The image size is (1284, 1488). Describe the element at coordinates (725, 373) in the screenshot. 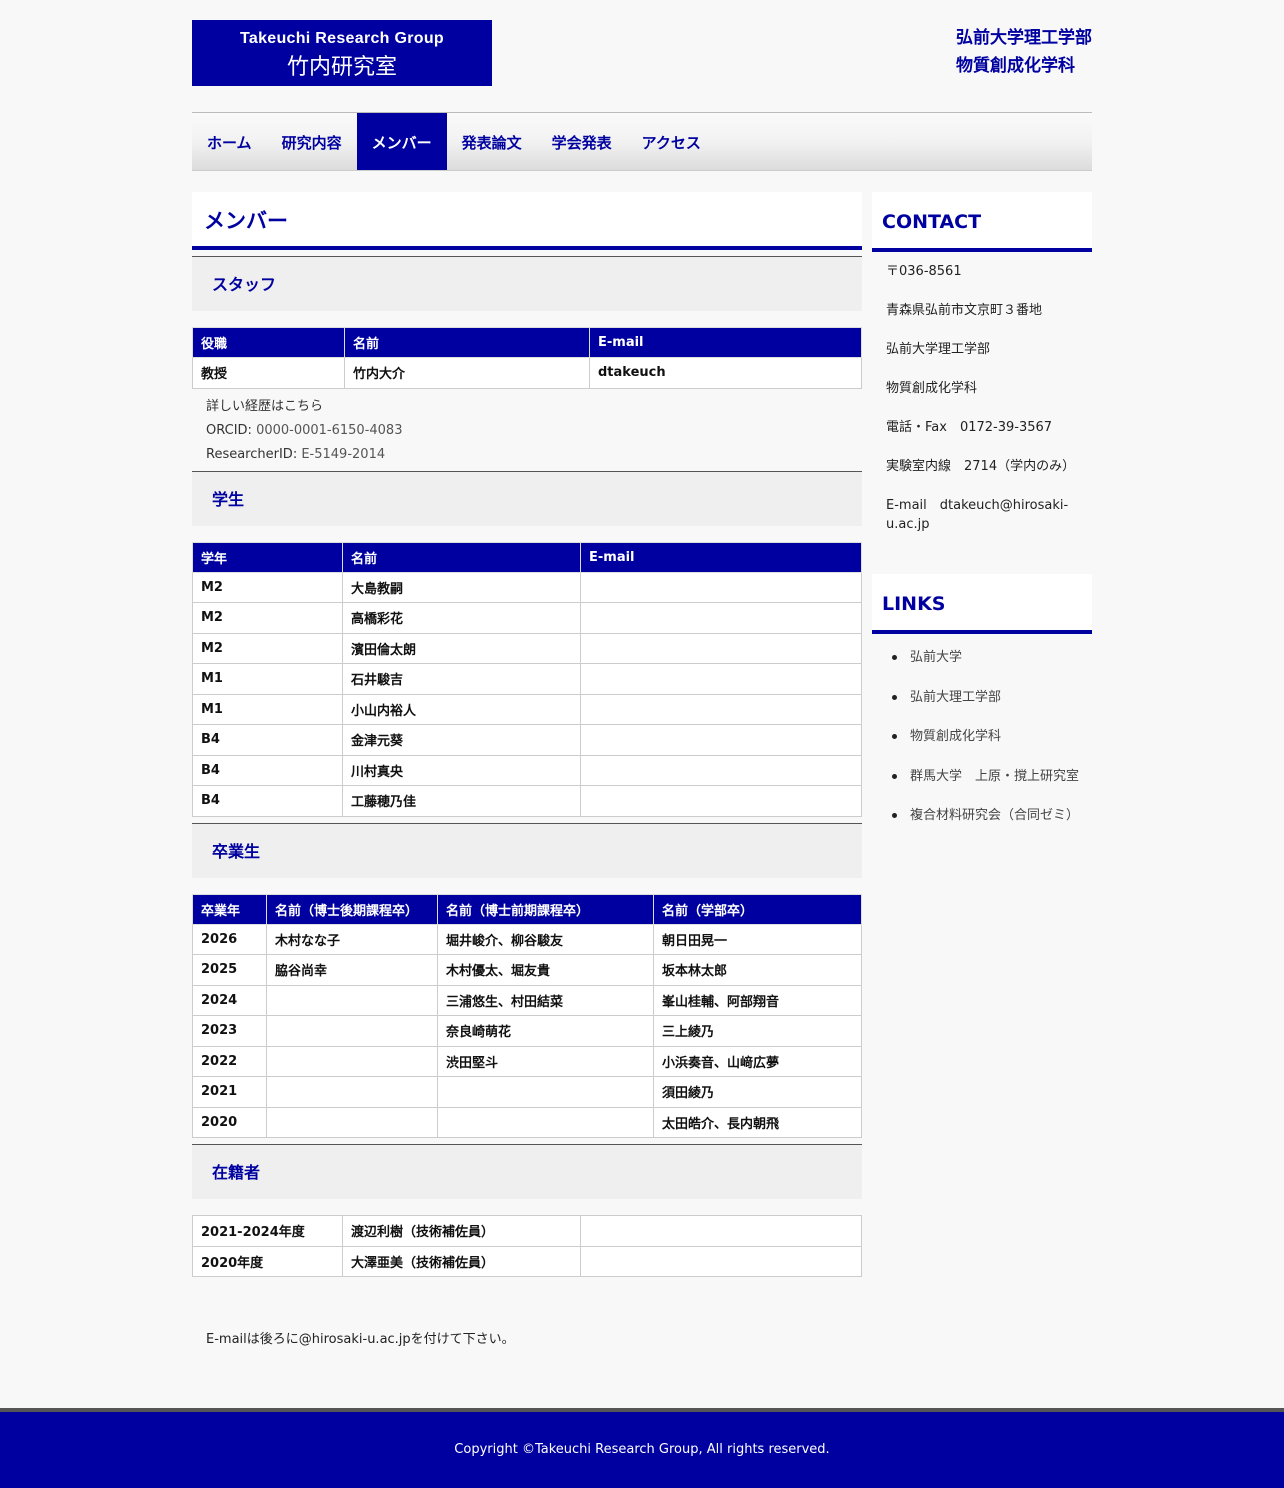

I see `table-cell: dtakeuch` at that location.